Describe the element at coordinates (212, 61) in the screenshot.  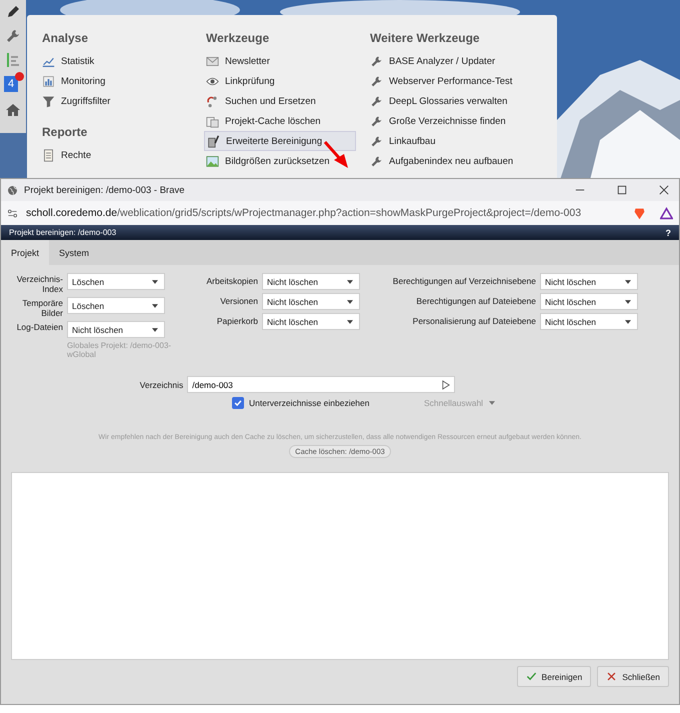
I see `envelope-icon` at that location.